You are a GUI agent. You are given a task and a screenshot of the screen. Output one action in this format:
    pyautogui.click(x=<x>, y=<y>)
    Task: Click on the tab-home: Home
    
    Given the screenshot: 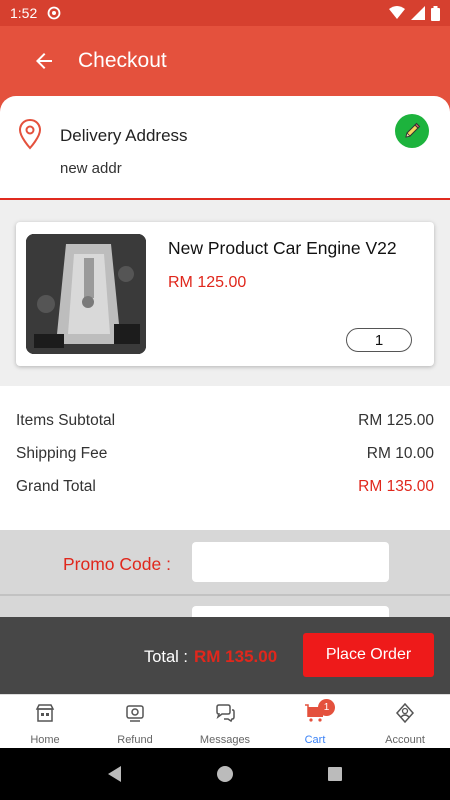 What is the action you would take?
    pyautogui.click(x=45, y=721)
    